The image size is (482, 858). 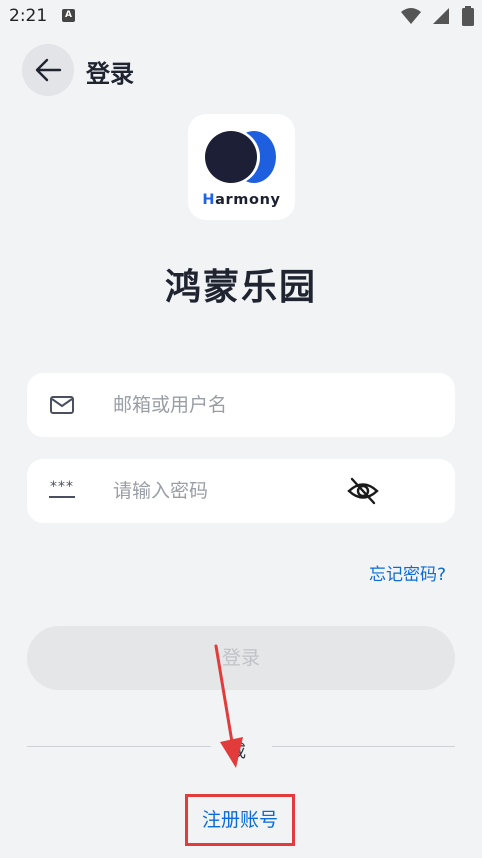 What do you see at coordinates (28, 16) in the screenshot?
I see `status-time: 2:21` at bounding box center [28, 16].